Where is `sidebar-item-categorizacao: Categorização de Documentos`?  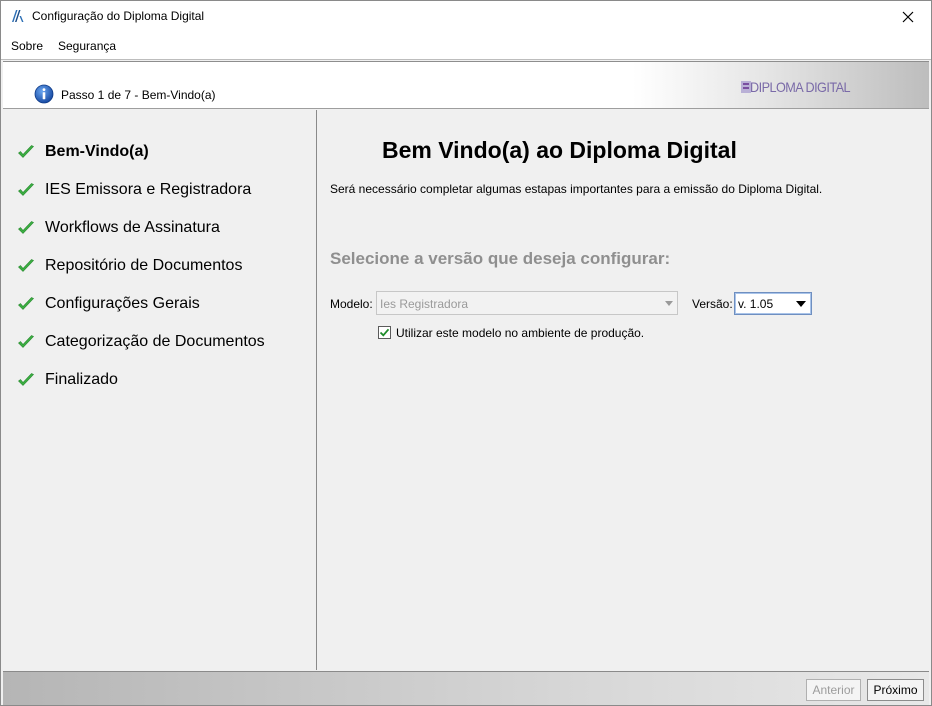 sidebar-item-categorizacao: Categorização de Documentos is located at coordinates (153, 343).